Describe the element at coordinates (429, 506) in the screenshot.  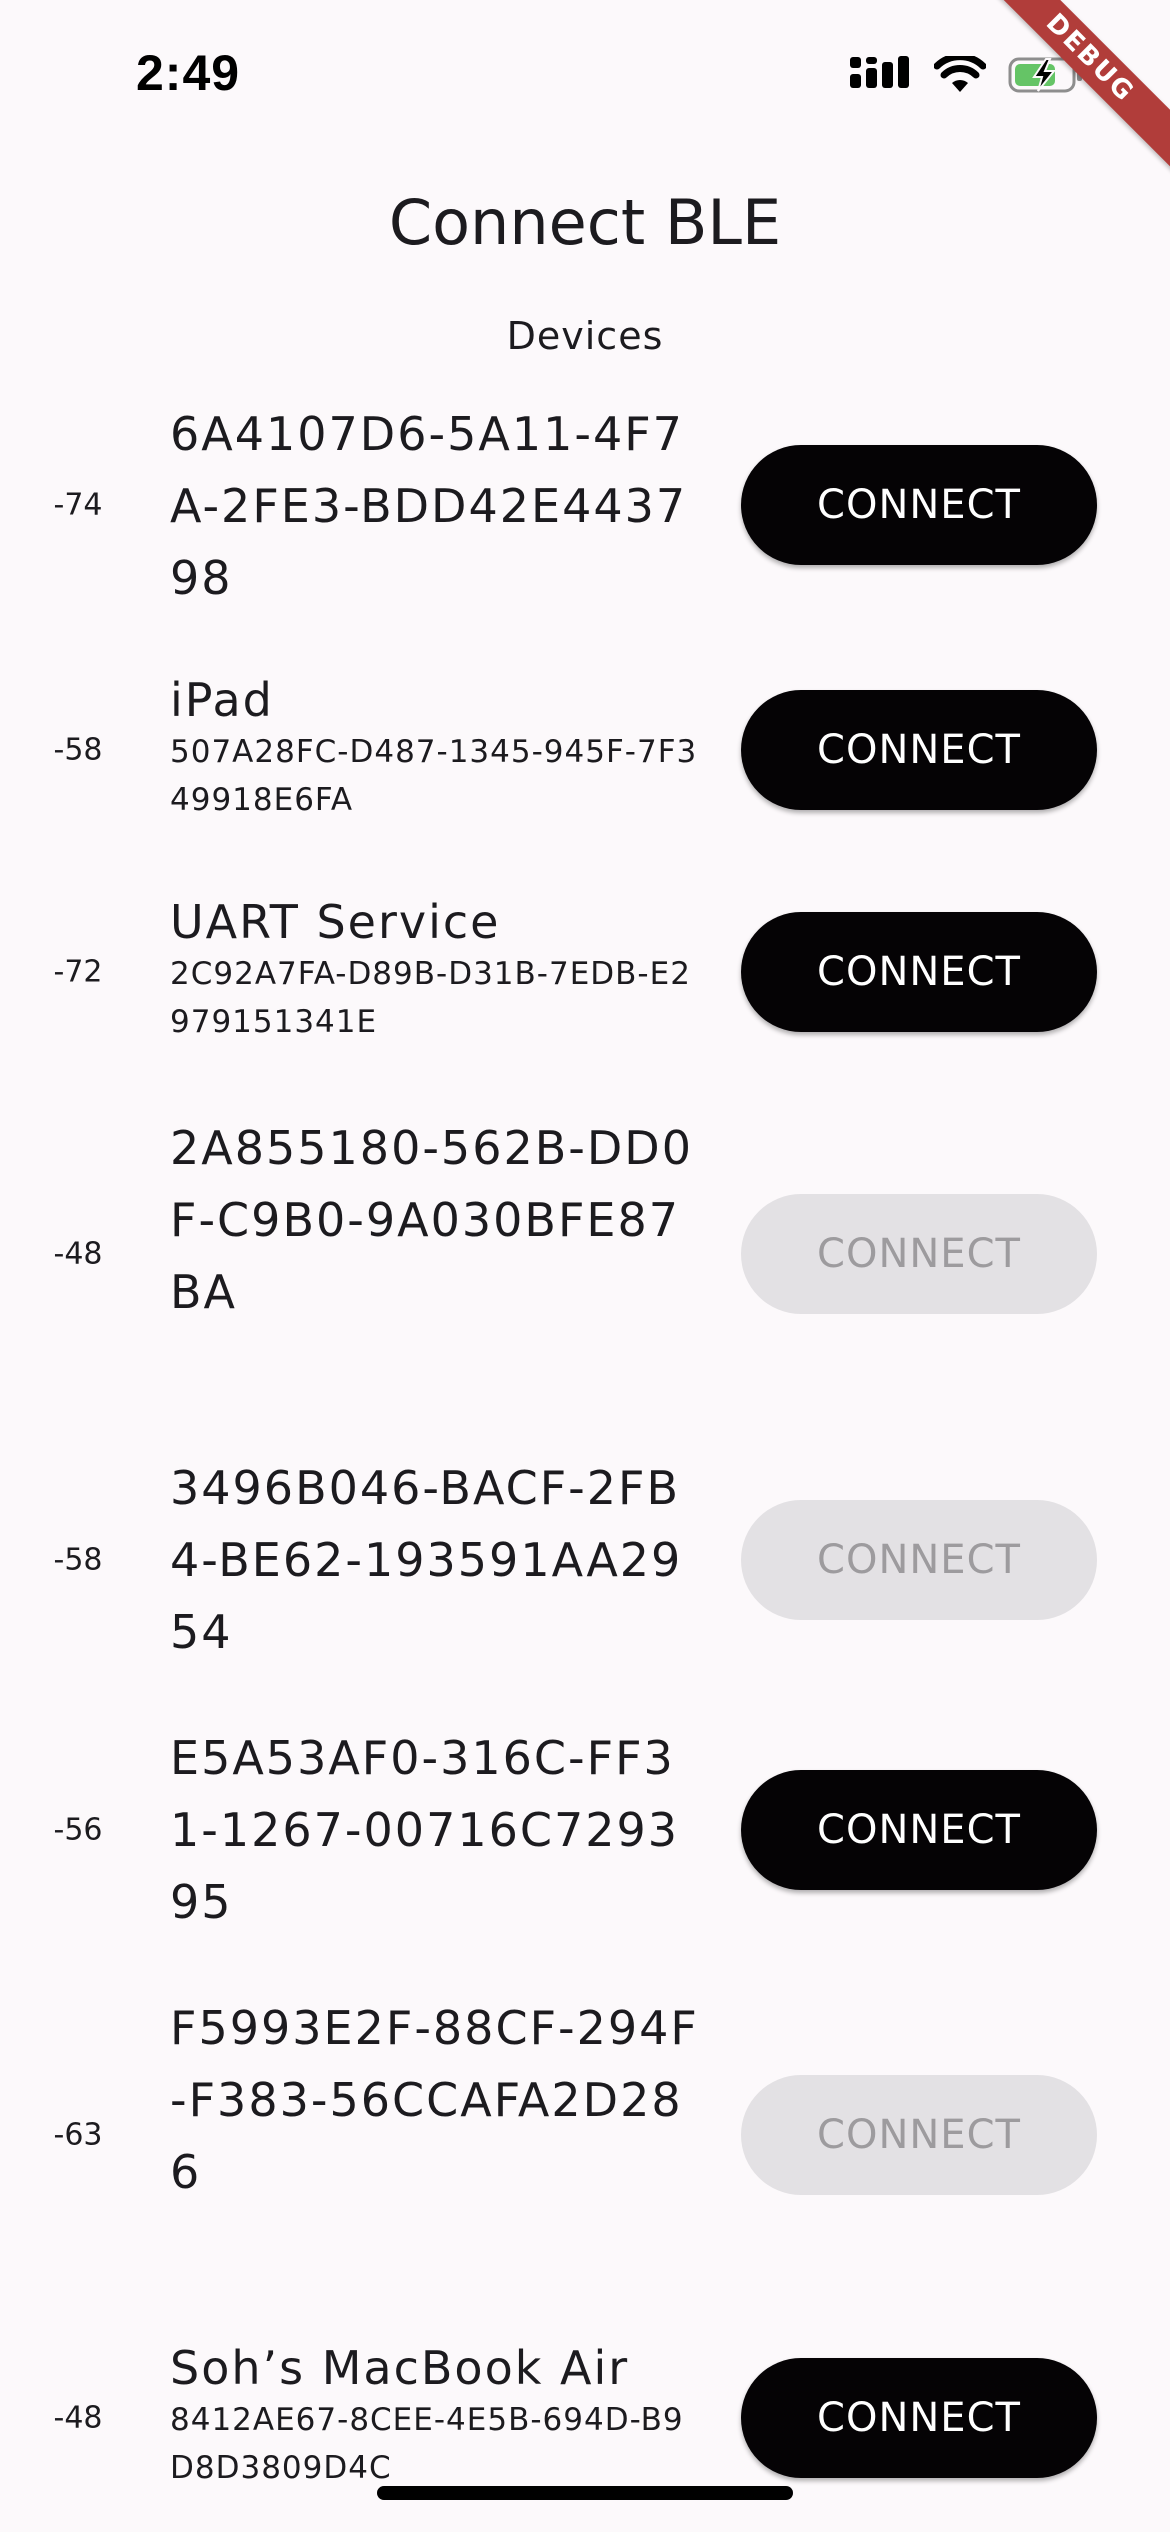
I see `device-name: 6A4107D6-5A11-4F7A-2FE3-BDD42E443798` at that location.